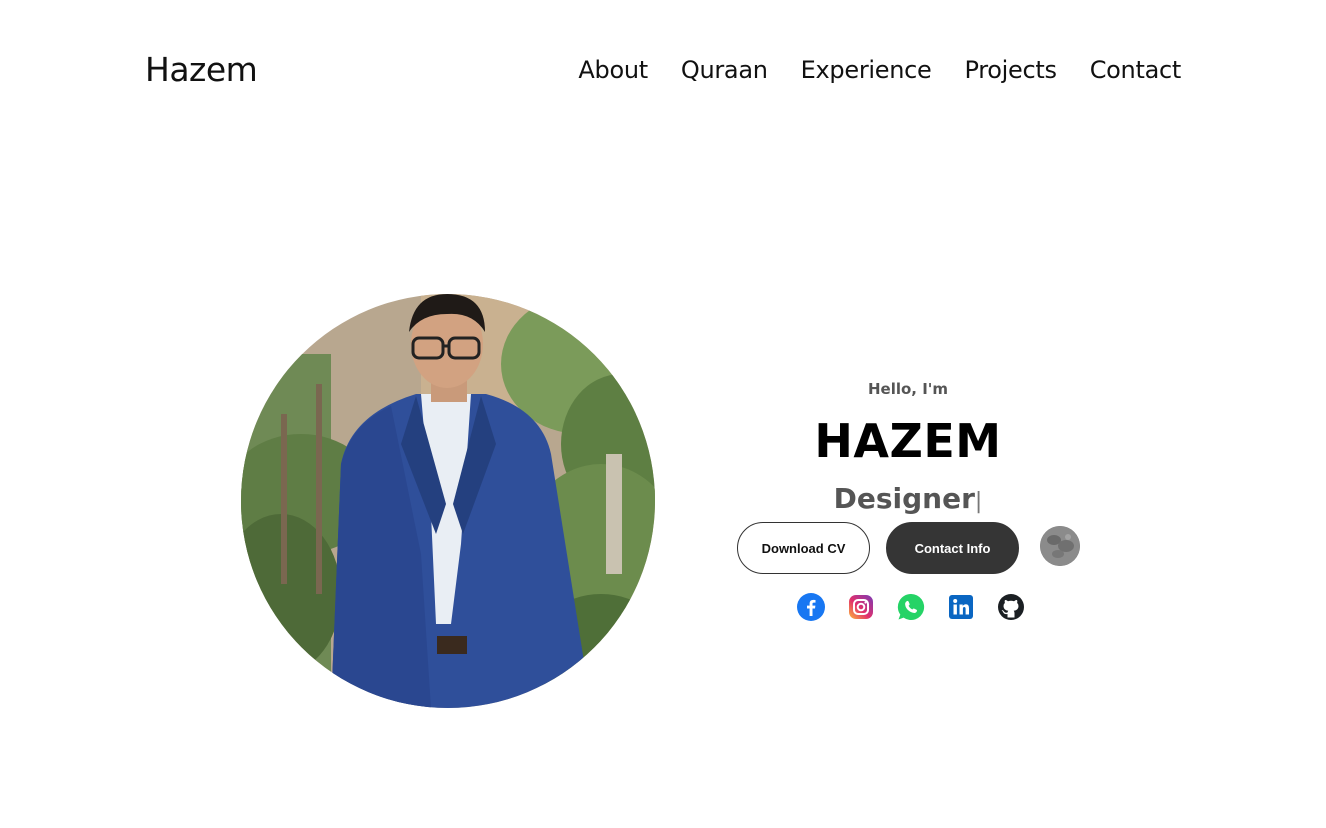  What do you see at coordinates (1136, 70) in the screenshot?
I see `nav-contact: Contact` at bounding box center [1136, 70].